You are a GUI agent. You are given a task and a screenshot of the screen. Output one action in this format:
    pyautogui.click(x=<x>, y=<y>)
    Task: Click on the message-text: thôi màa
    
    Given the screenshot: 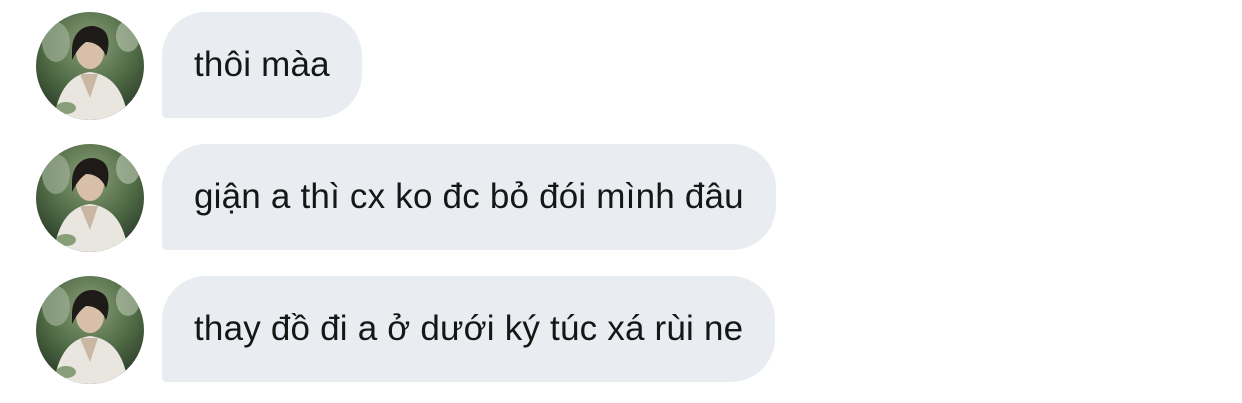 What is the action you would take?
    pyautogui.click(x=262, y=64)
    